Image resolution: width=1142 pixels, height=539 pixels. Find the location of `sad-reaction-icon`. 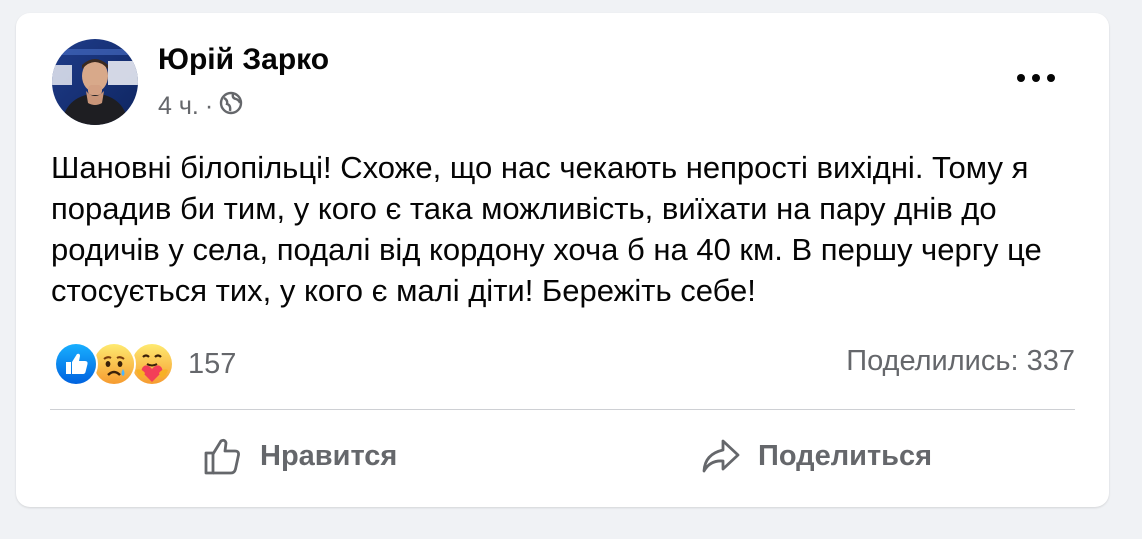

sad-reaction-icon is located at coordinates (114, 364).